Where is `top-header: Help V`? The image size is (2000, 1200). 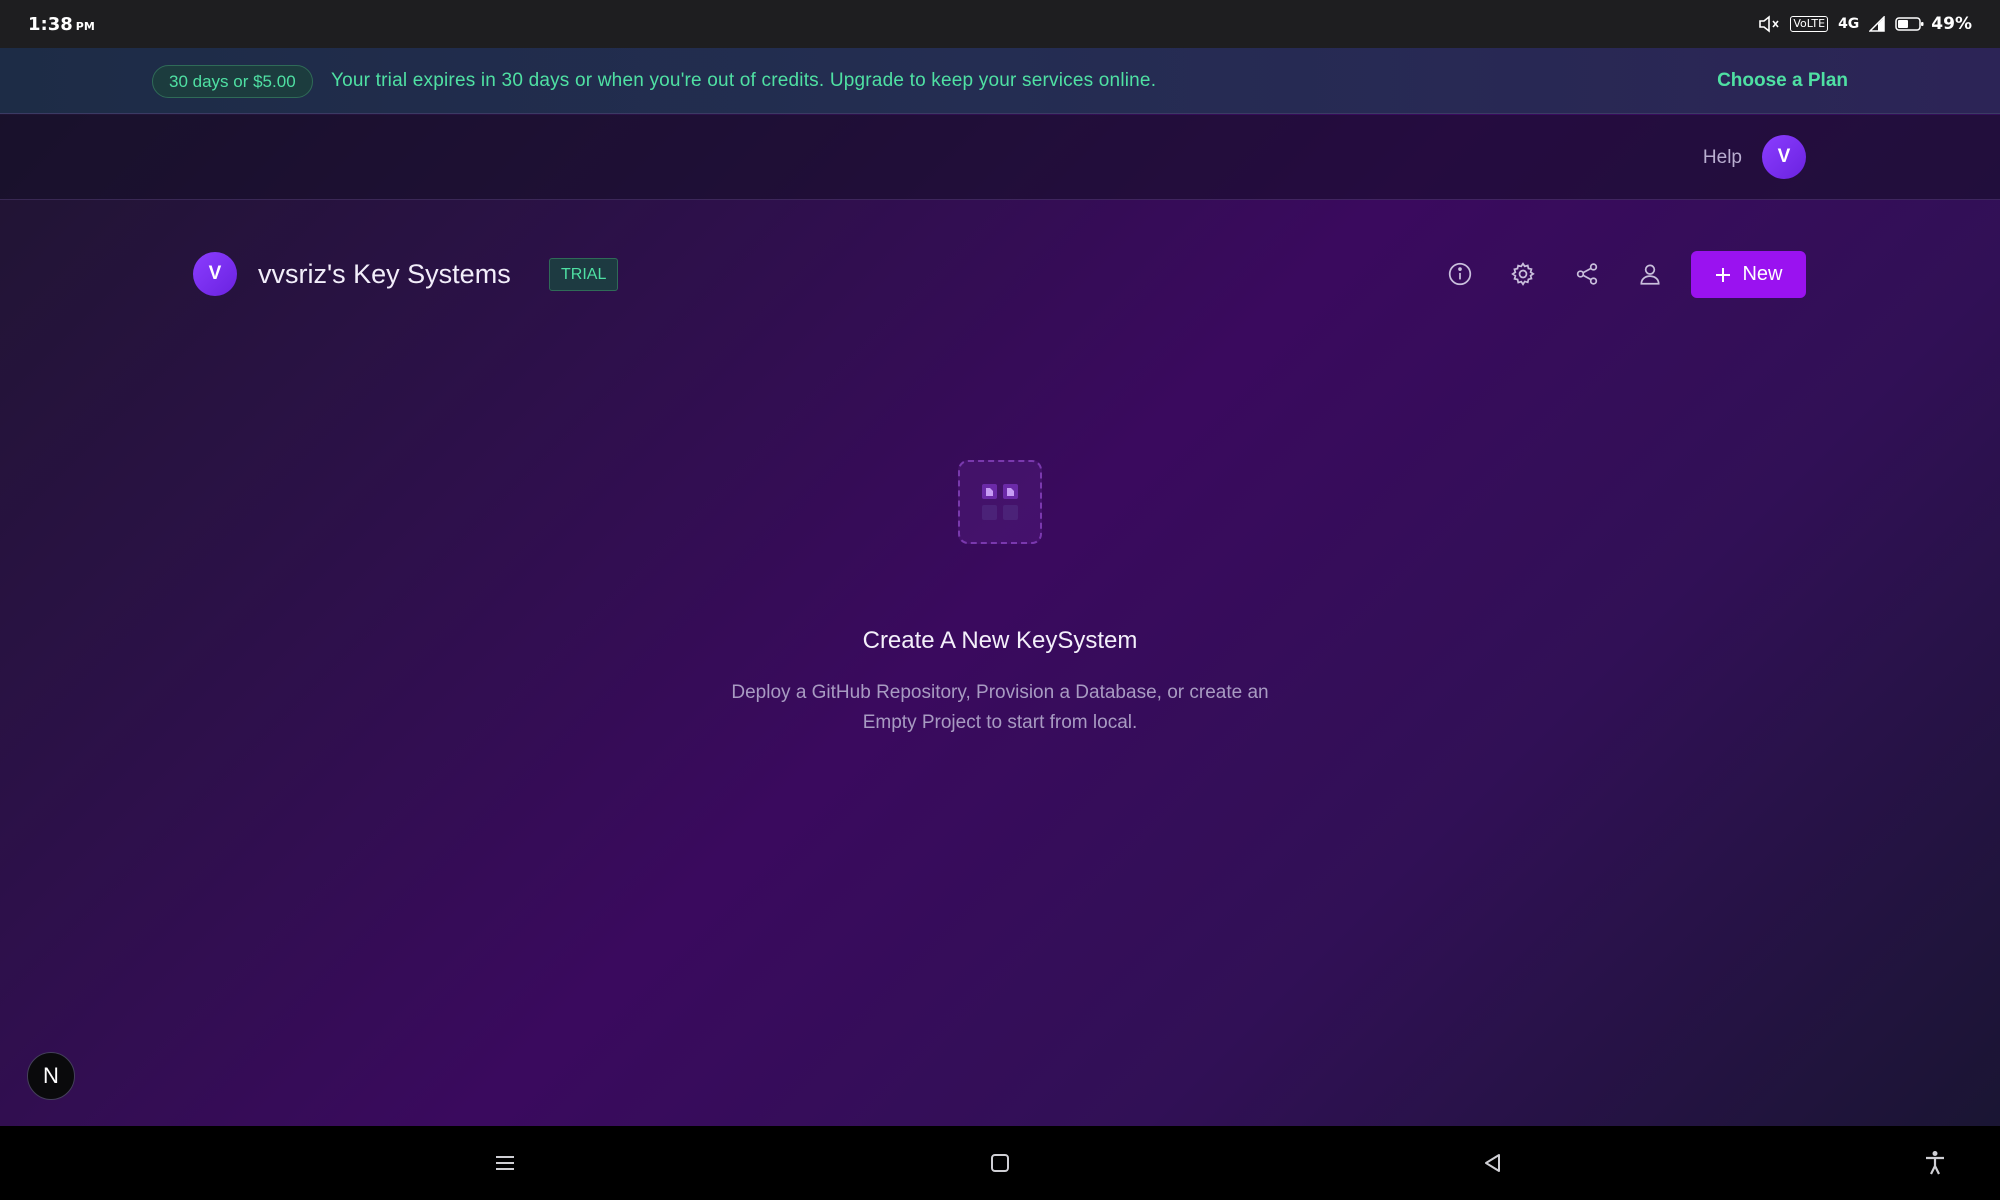
top-header: Help V is located at coordinates (1000, 157).